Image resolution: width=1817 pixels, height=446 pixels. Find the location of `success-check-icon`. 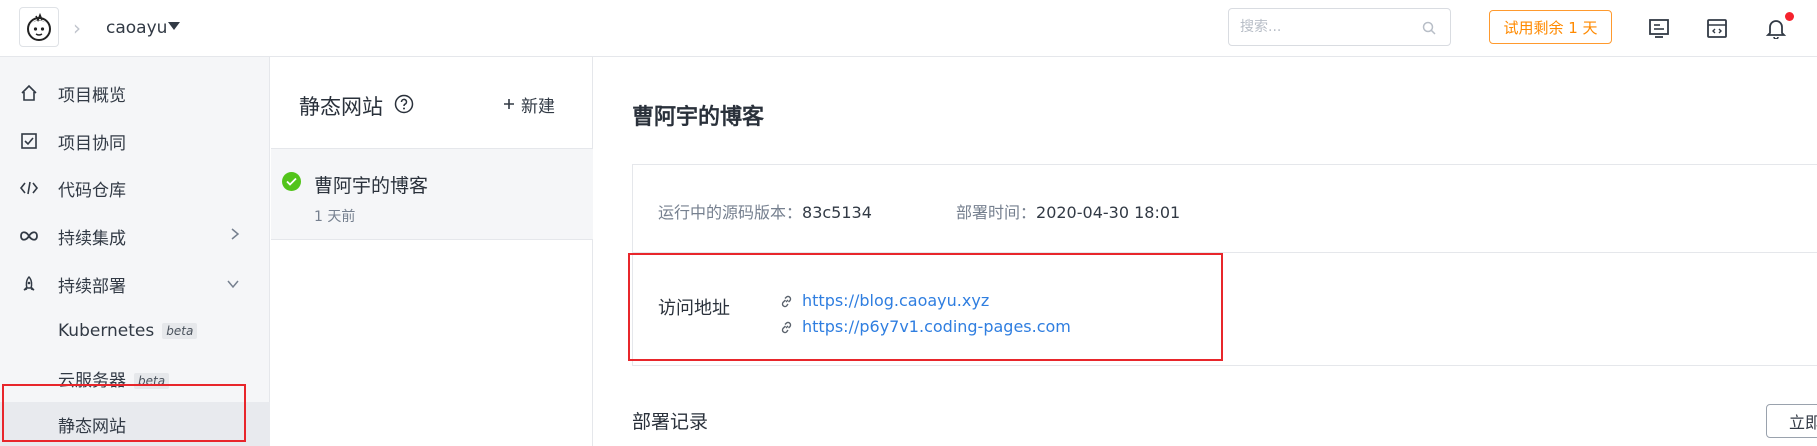

success-check-icon is located at coordinates (291, 181).